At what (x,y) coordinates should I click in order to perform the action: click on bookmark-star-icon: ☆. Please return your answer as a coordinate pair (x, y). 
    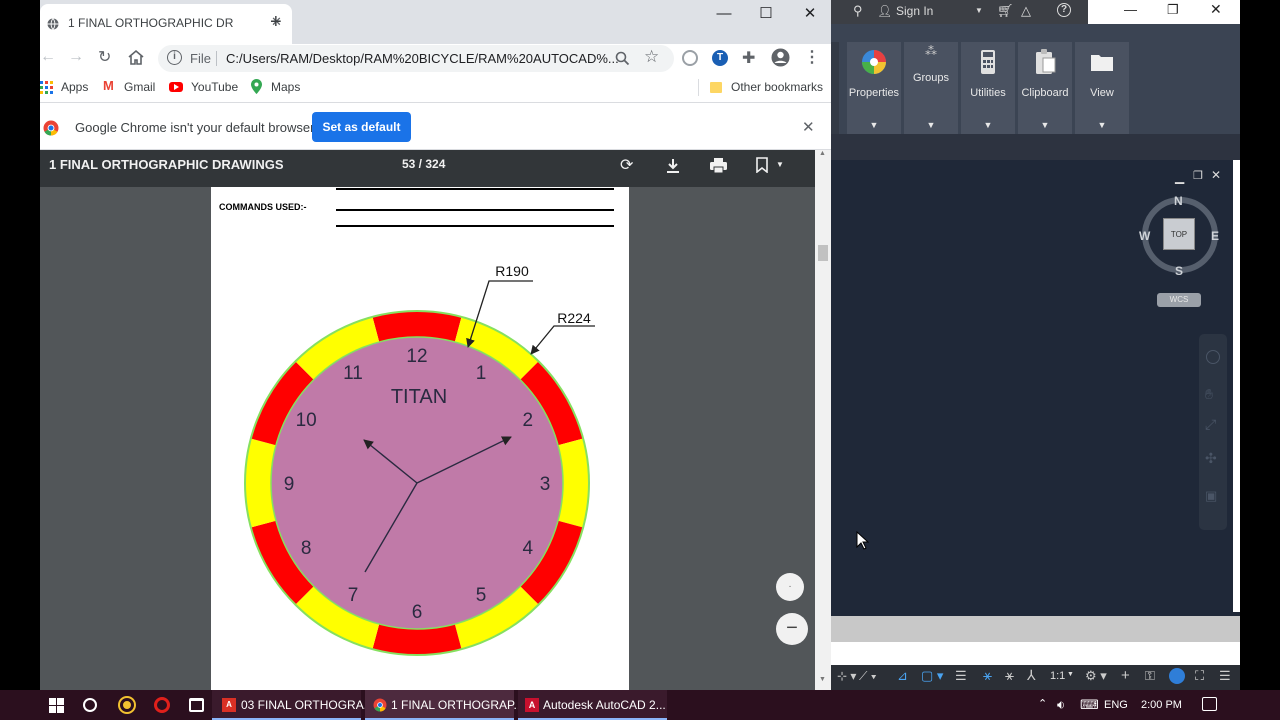
    Looking at the image, I should click on (651, 57).